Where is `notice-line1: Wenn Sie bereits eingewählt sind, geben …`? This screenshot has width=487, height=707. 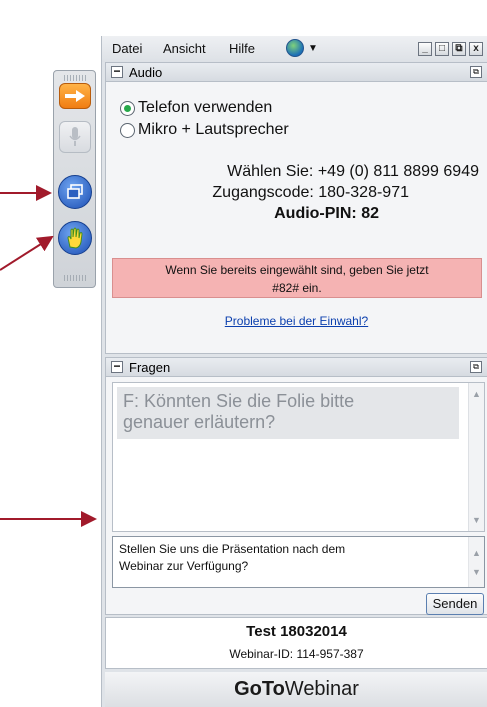 notice-line1: Wenn Sie bereits eingewählt sind, geben … is located at coordinates (297, 270).